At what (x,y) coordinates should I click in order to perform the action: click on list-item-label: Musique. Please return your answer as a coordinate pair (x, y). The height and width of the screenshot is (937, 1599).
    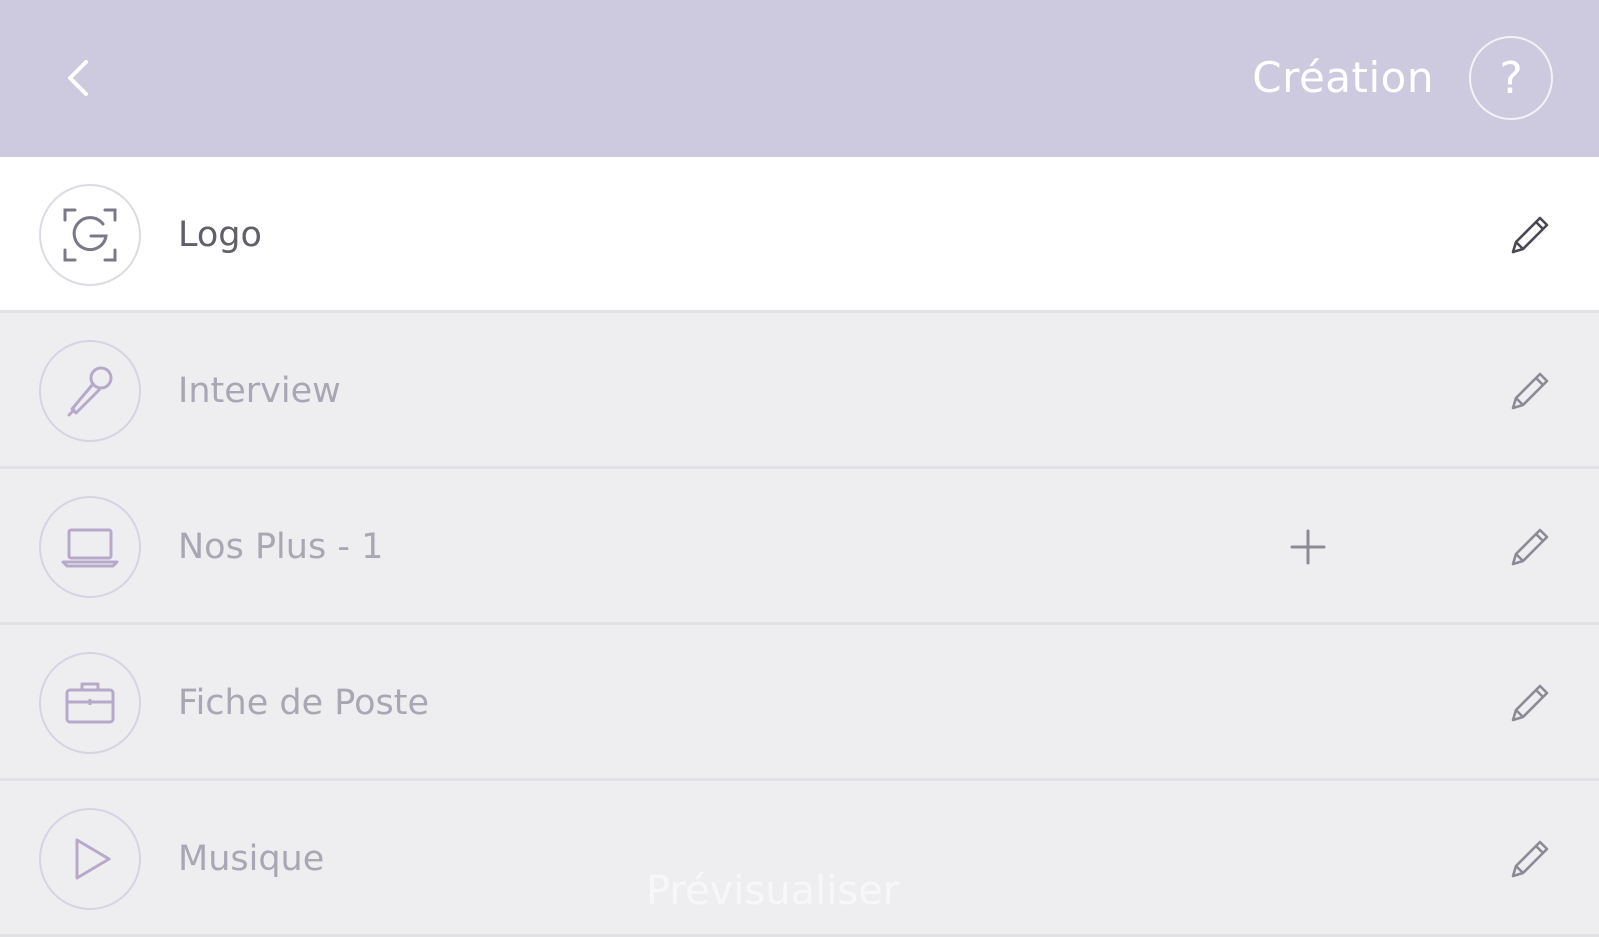
    Looking at the image, I should click on (251, 859).